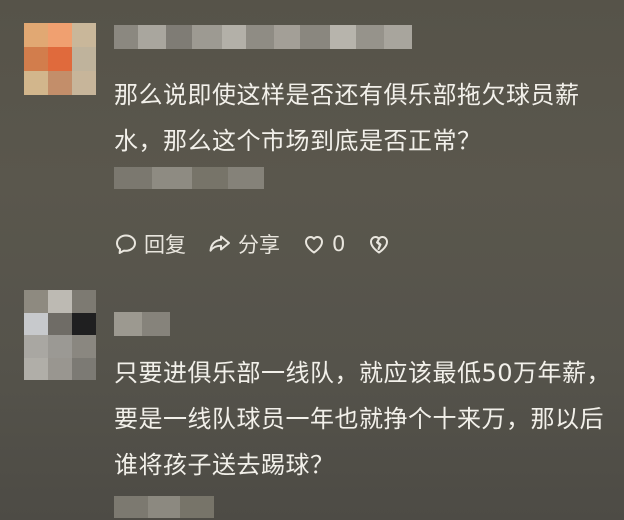 This screenshot has height=520, width=624. Describe the element at coordinates (323, 244) in the screenshot. I see `like-button: 0` at that location.